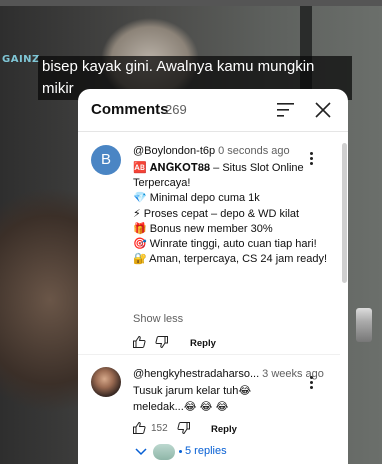 The height and width of the screenshot is (464, 382). I want to click on show-less-button: Show less, so click(158, 319).